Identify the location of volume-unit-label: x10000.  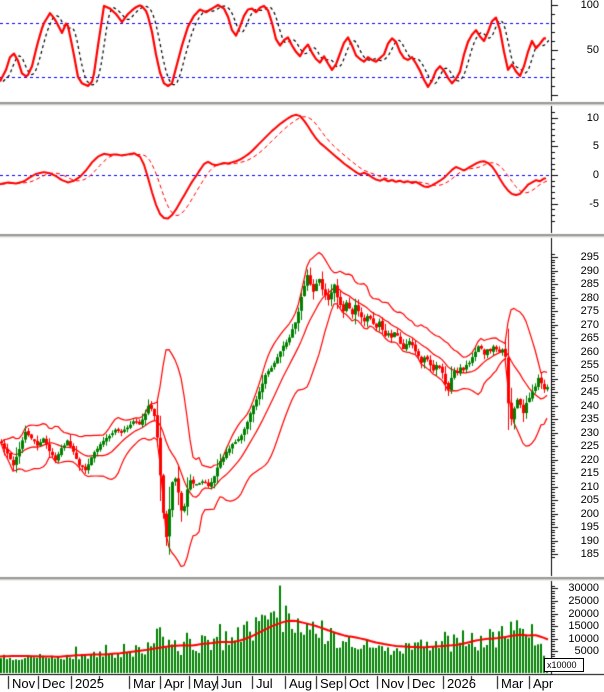
(564, 665).